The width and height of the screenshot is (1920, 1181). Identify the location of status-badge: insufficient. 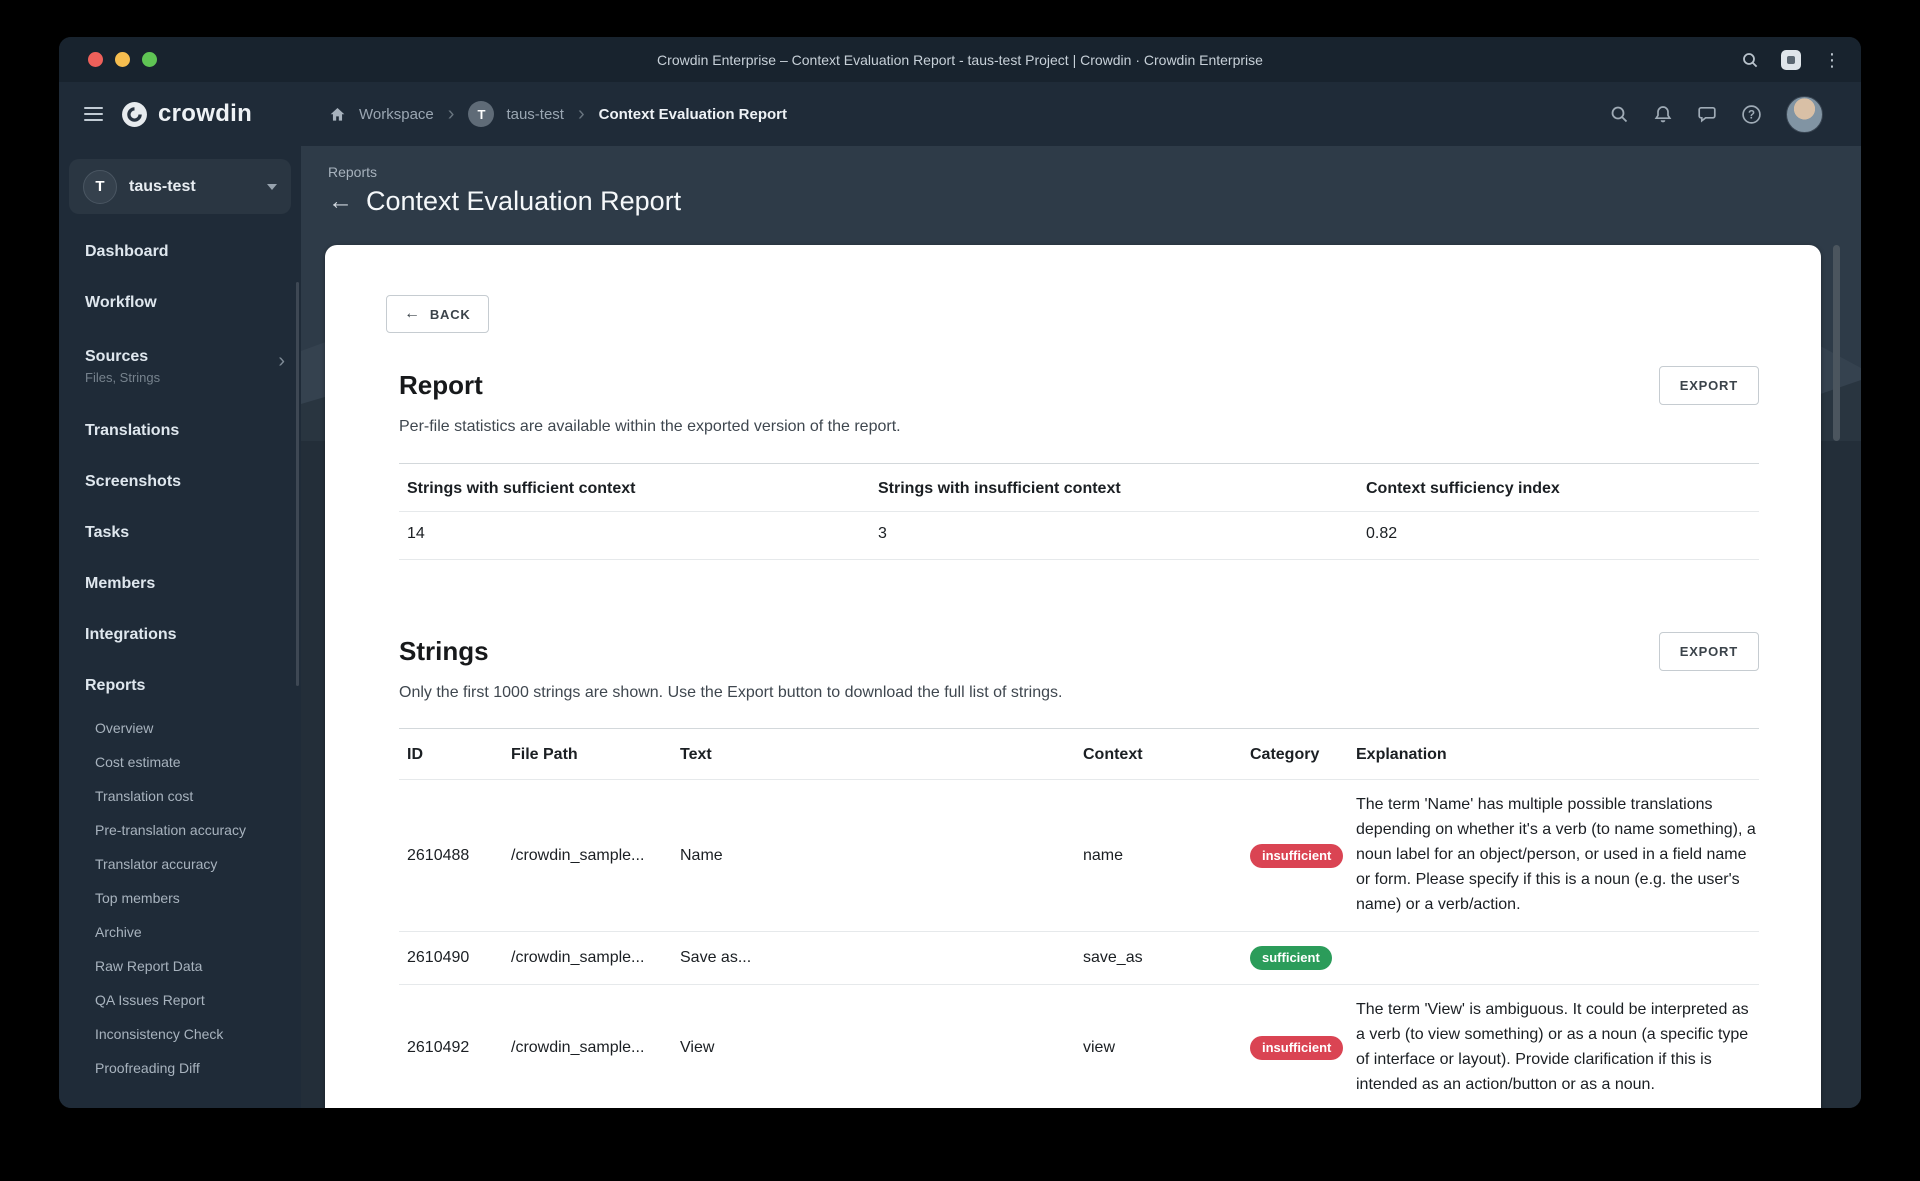
(1297, 1048).